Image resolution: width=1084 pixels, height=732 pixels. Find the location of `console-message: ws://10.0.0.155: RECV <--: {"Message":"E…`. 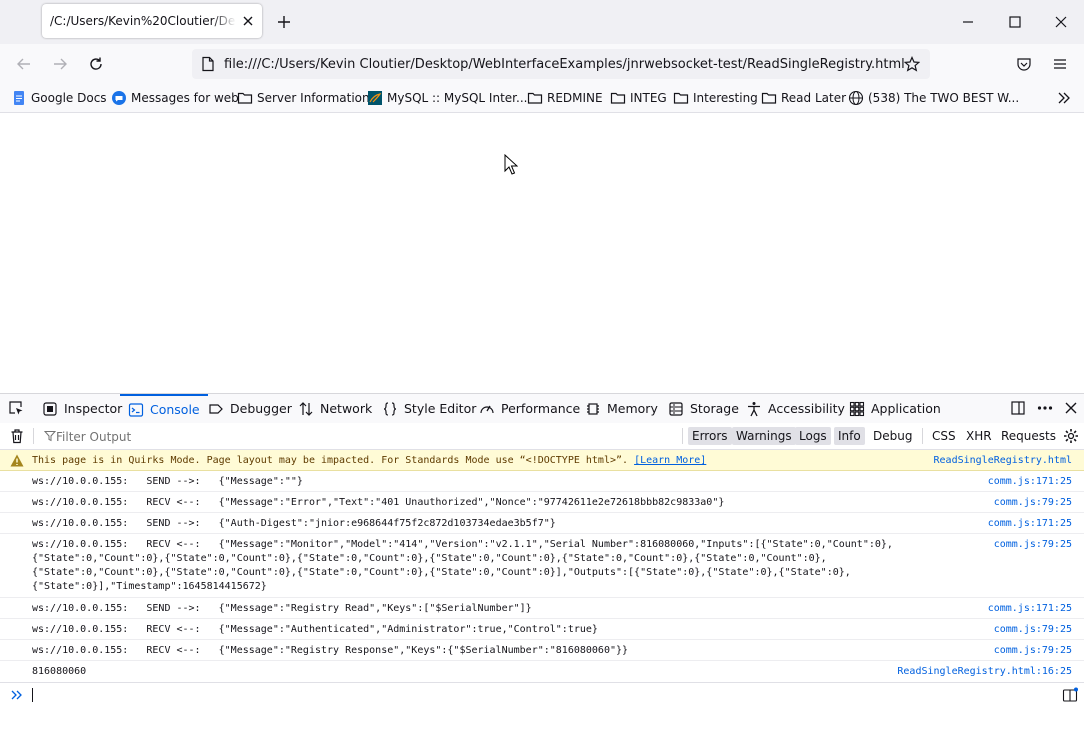

console-message: ws://10.0.0.155: RECV <--: {"Message":"E… is located at coordinates (378, 502).